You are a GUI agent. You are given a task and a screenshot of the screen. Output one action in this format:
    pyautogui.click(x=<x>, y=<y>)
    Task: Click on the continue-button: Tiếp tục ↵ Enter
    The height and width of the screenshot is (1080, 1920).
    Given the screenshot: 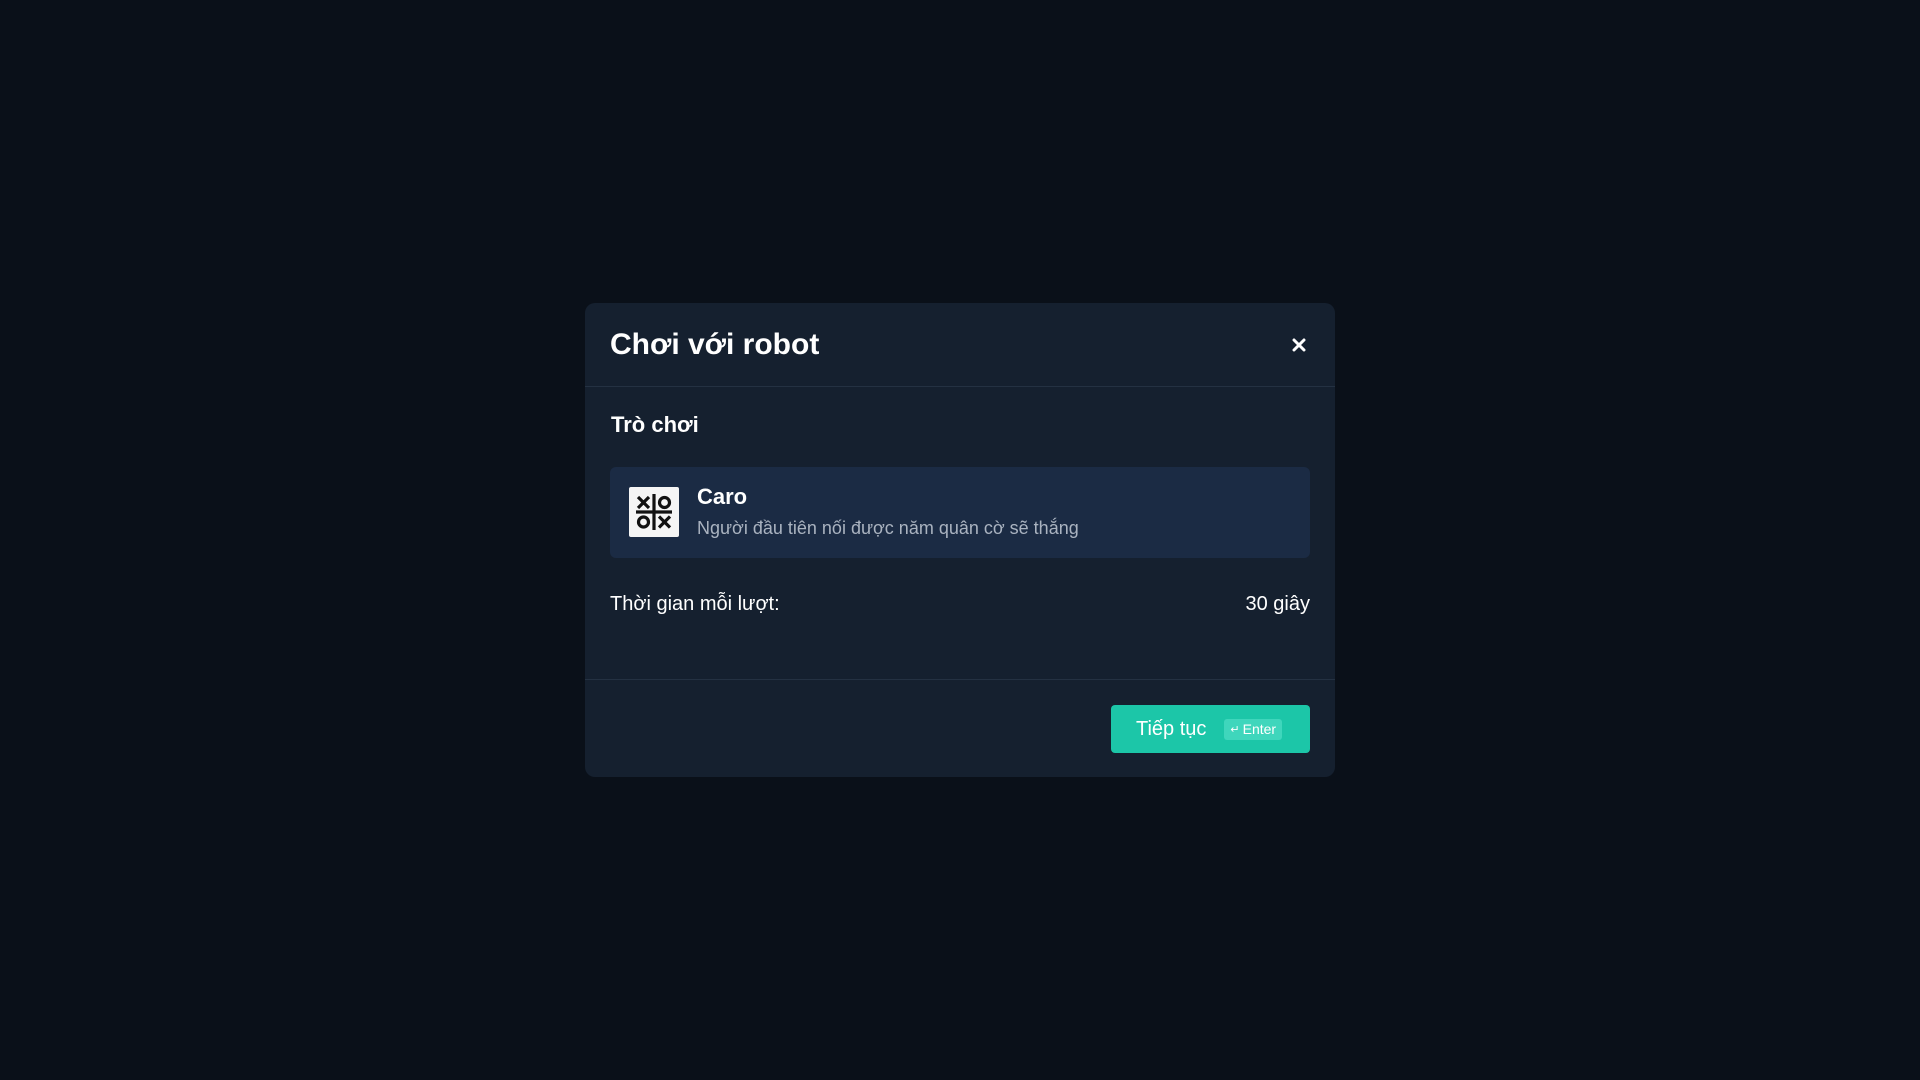 What is the action you would take?
    pyautogui.click(x=1210, y=729)
    